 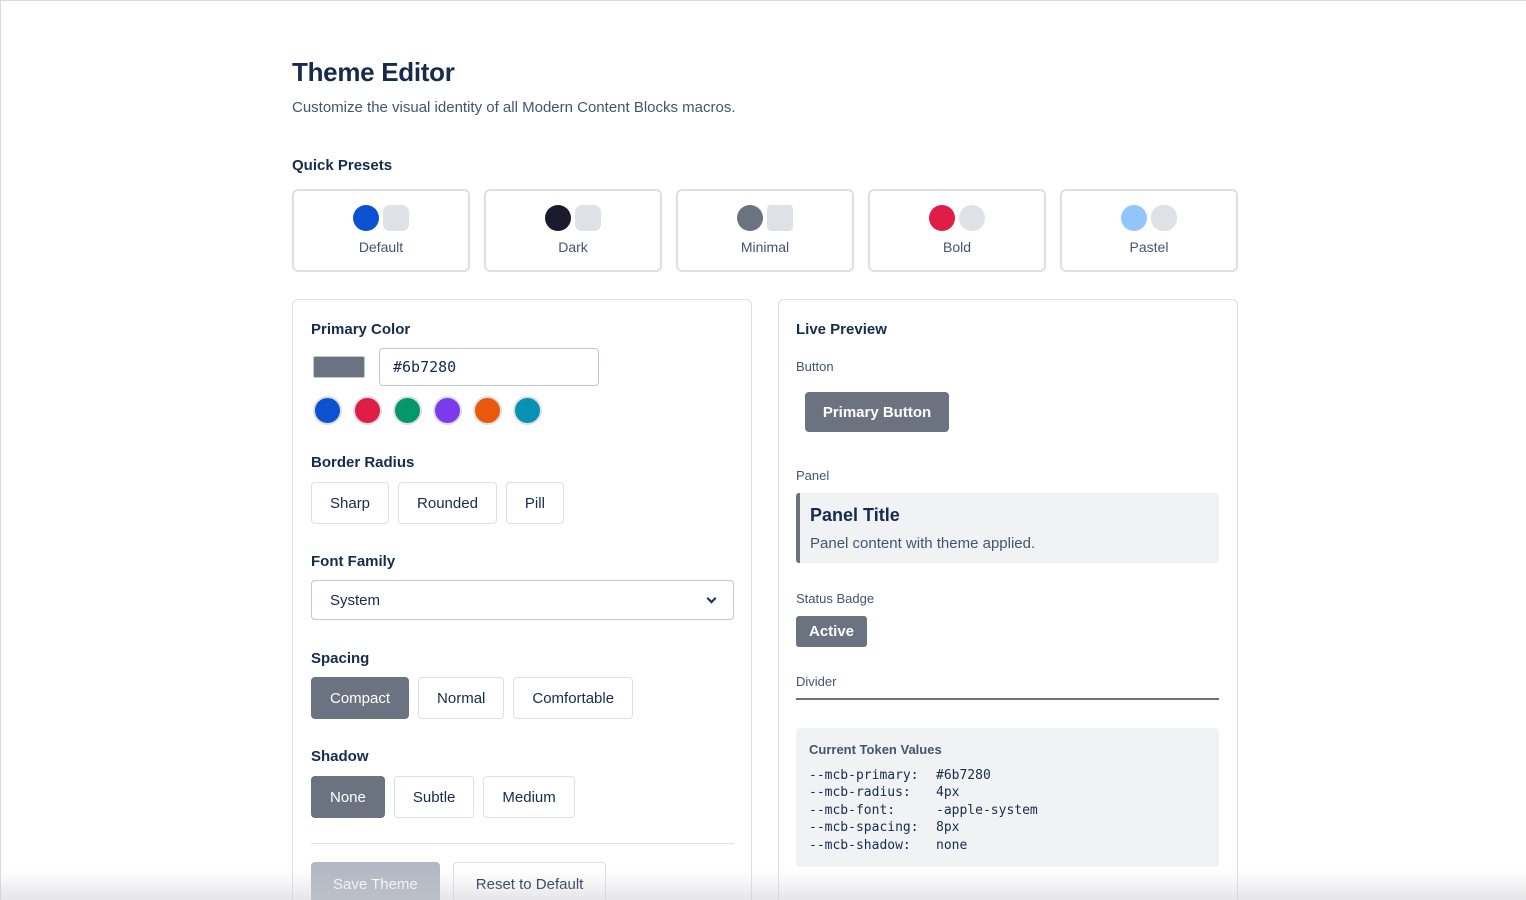 I want to click on preset-name: Minimal, so click(x=765, y=247).